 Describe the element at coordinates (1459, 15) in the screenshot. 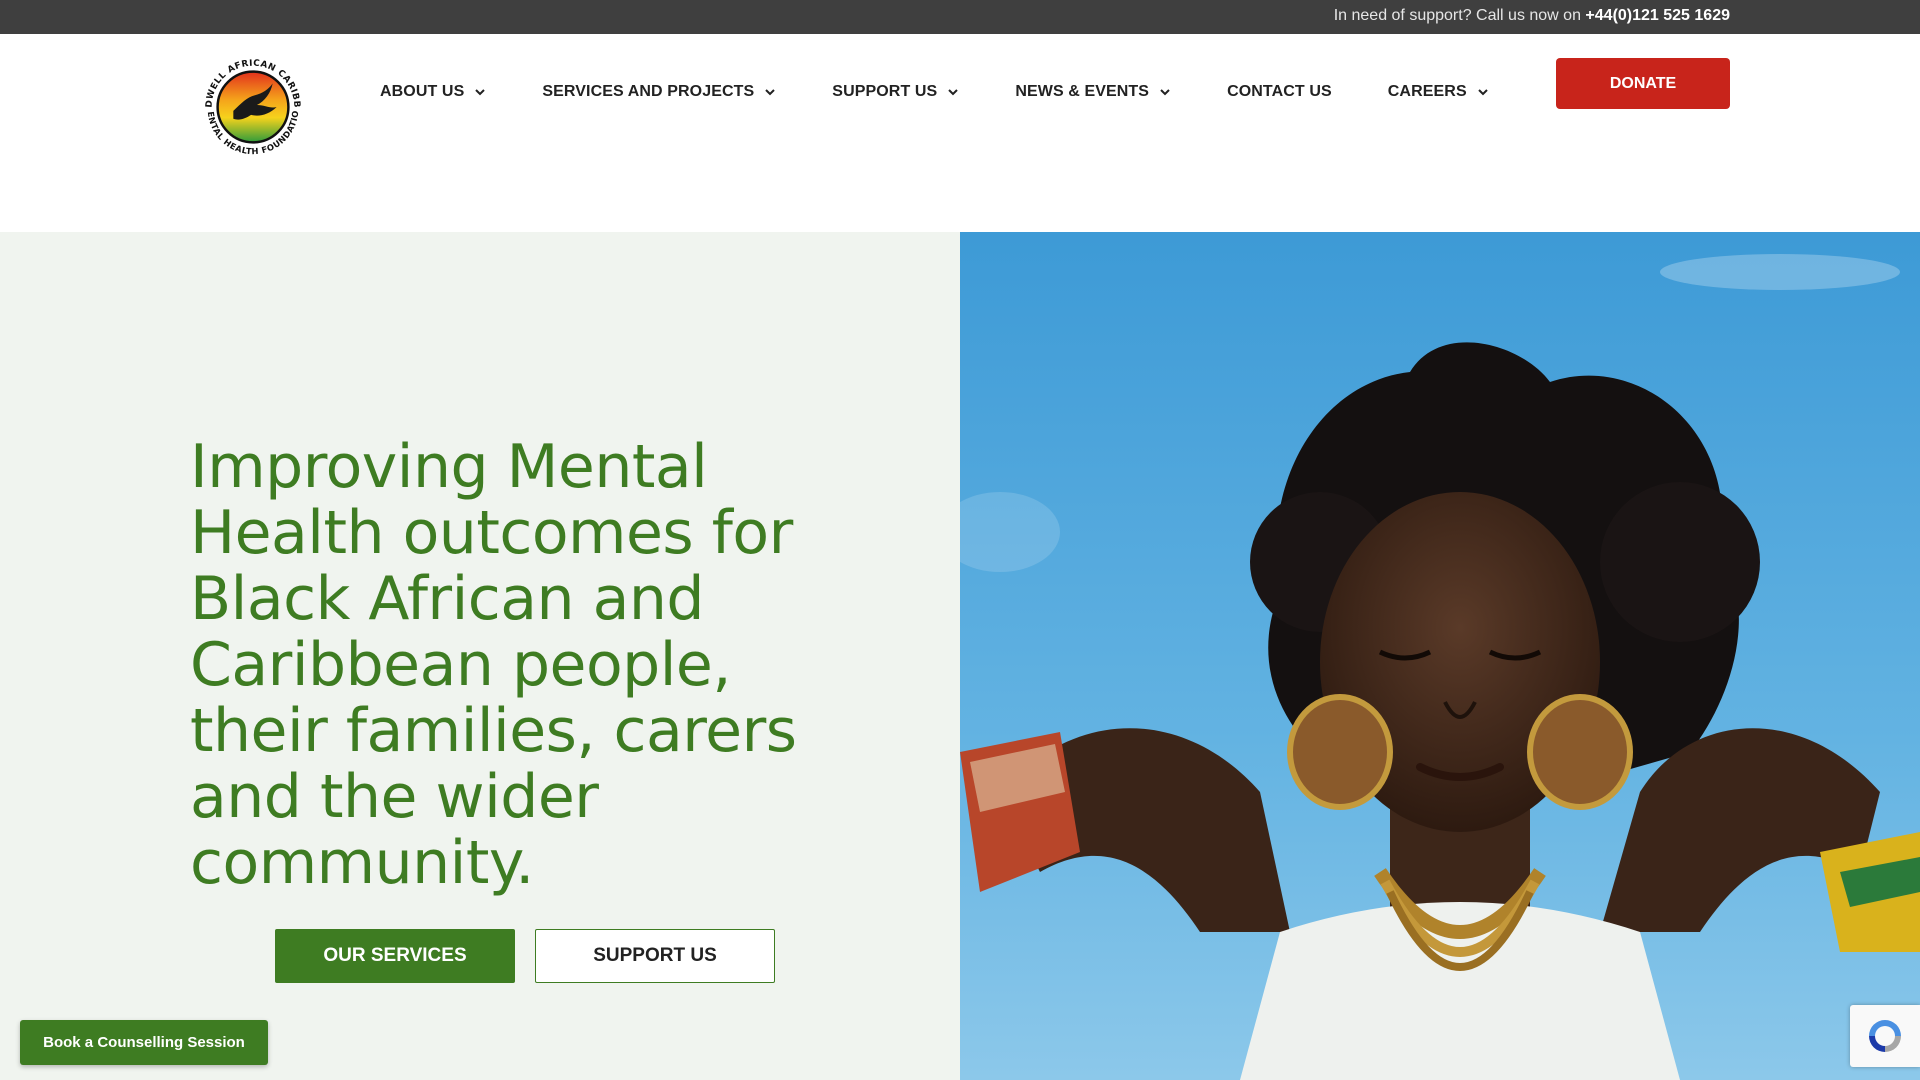

I see `support-text: In need of support? Call us now on` at that location.